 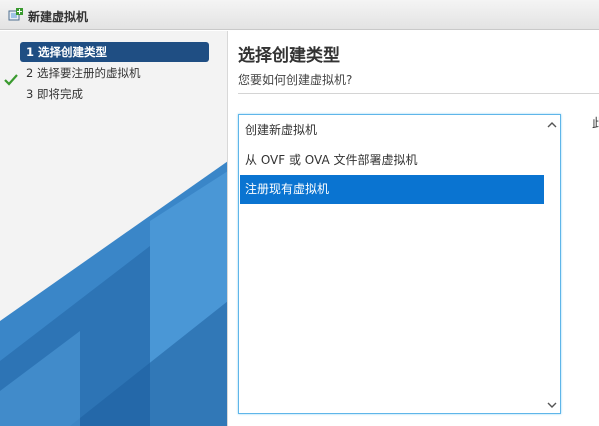 I want to click on list-item-create-new-vm: 创建新虚拟机, so click(x=392, y=130).